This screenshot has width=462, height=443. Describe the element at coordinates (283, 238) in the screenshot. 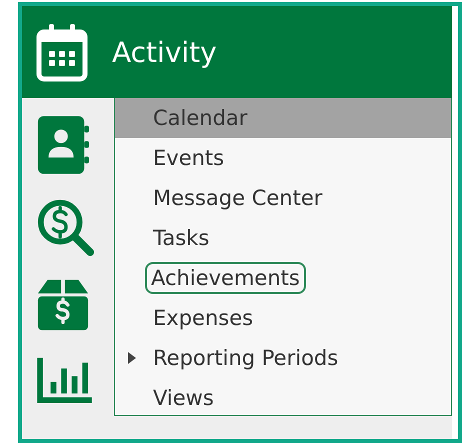

I see `menu-item: Tasks` at that location.